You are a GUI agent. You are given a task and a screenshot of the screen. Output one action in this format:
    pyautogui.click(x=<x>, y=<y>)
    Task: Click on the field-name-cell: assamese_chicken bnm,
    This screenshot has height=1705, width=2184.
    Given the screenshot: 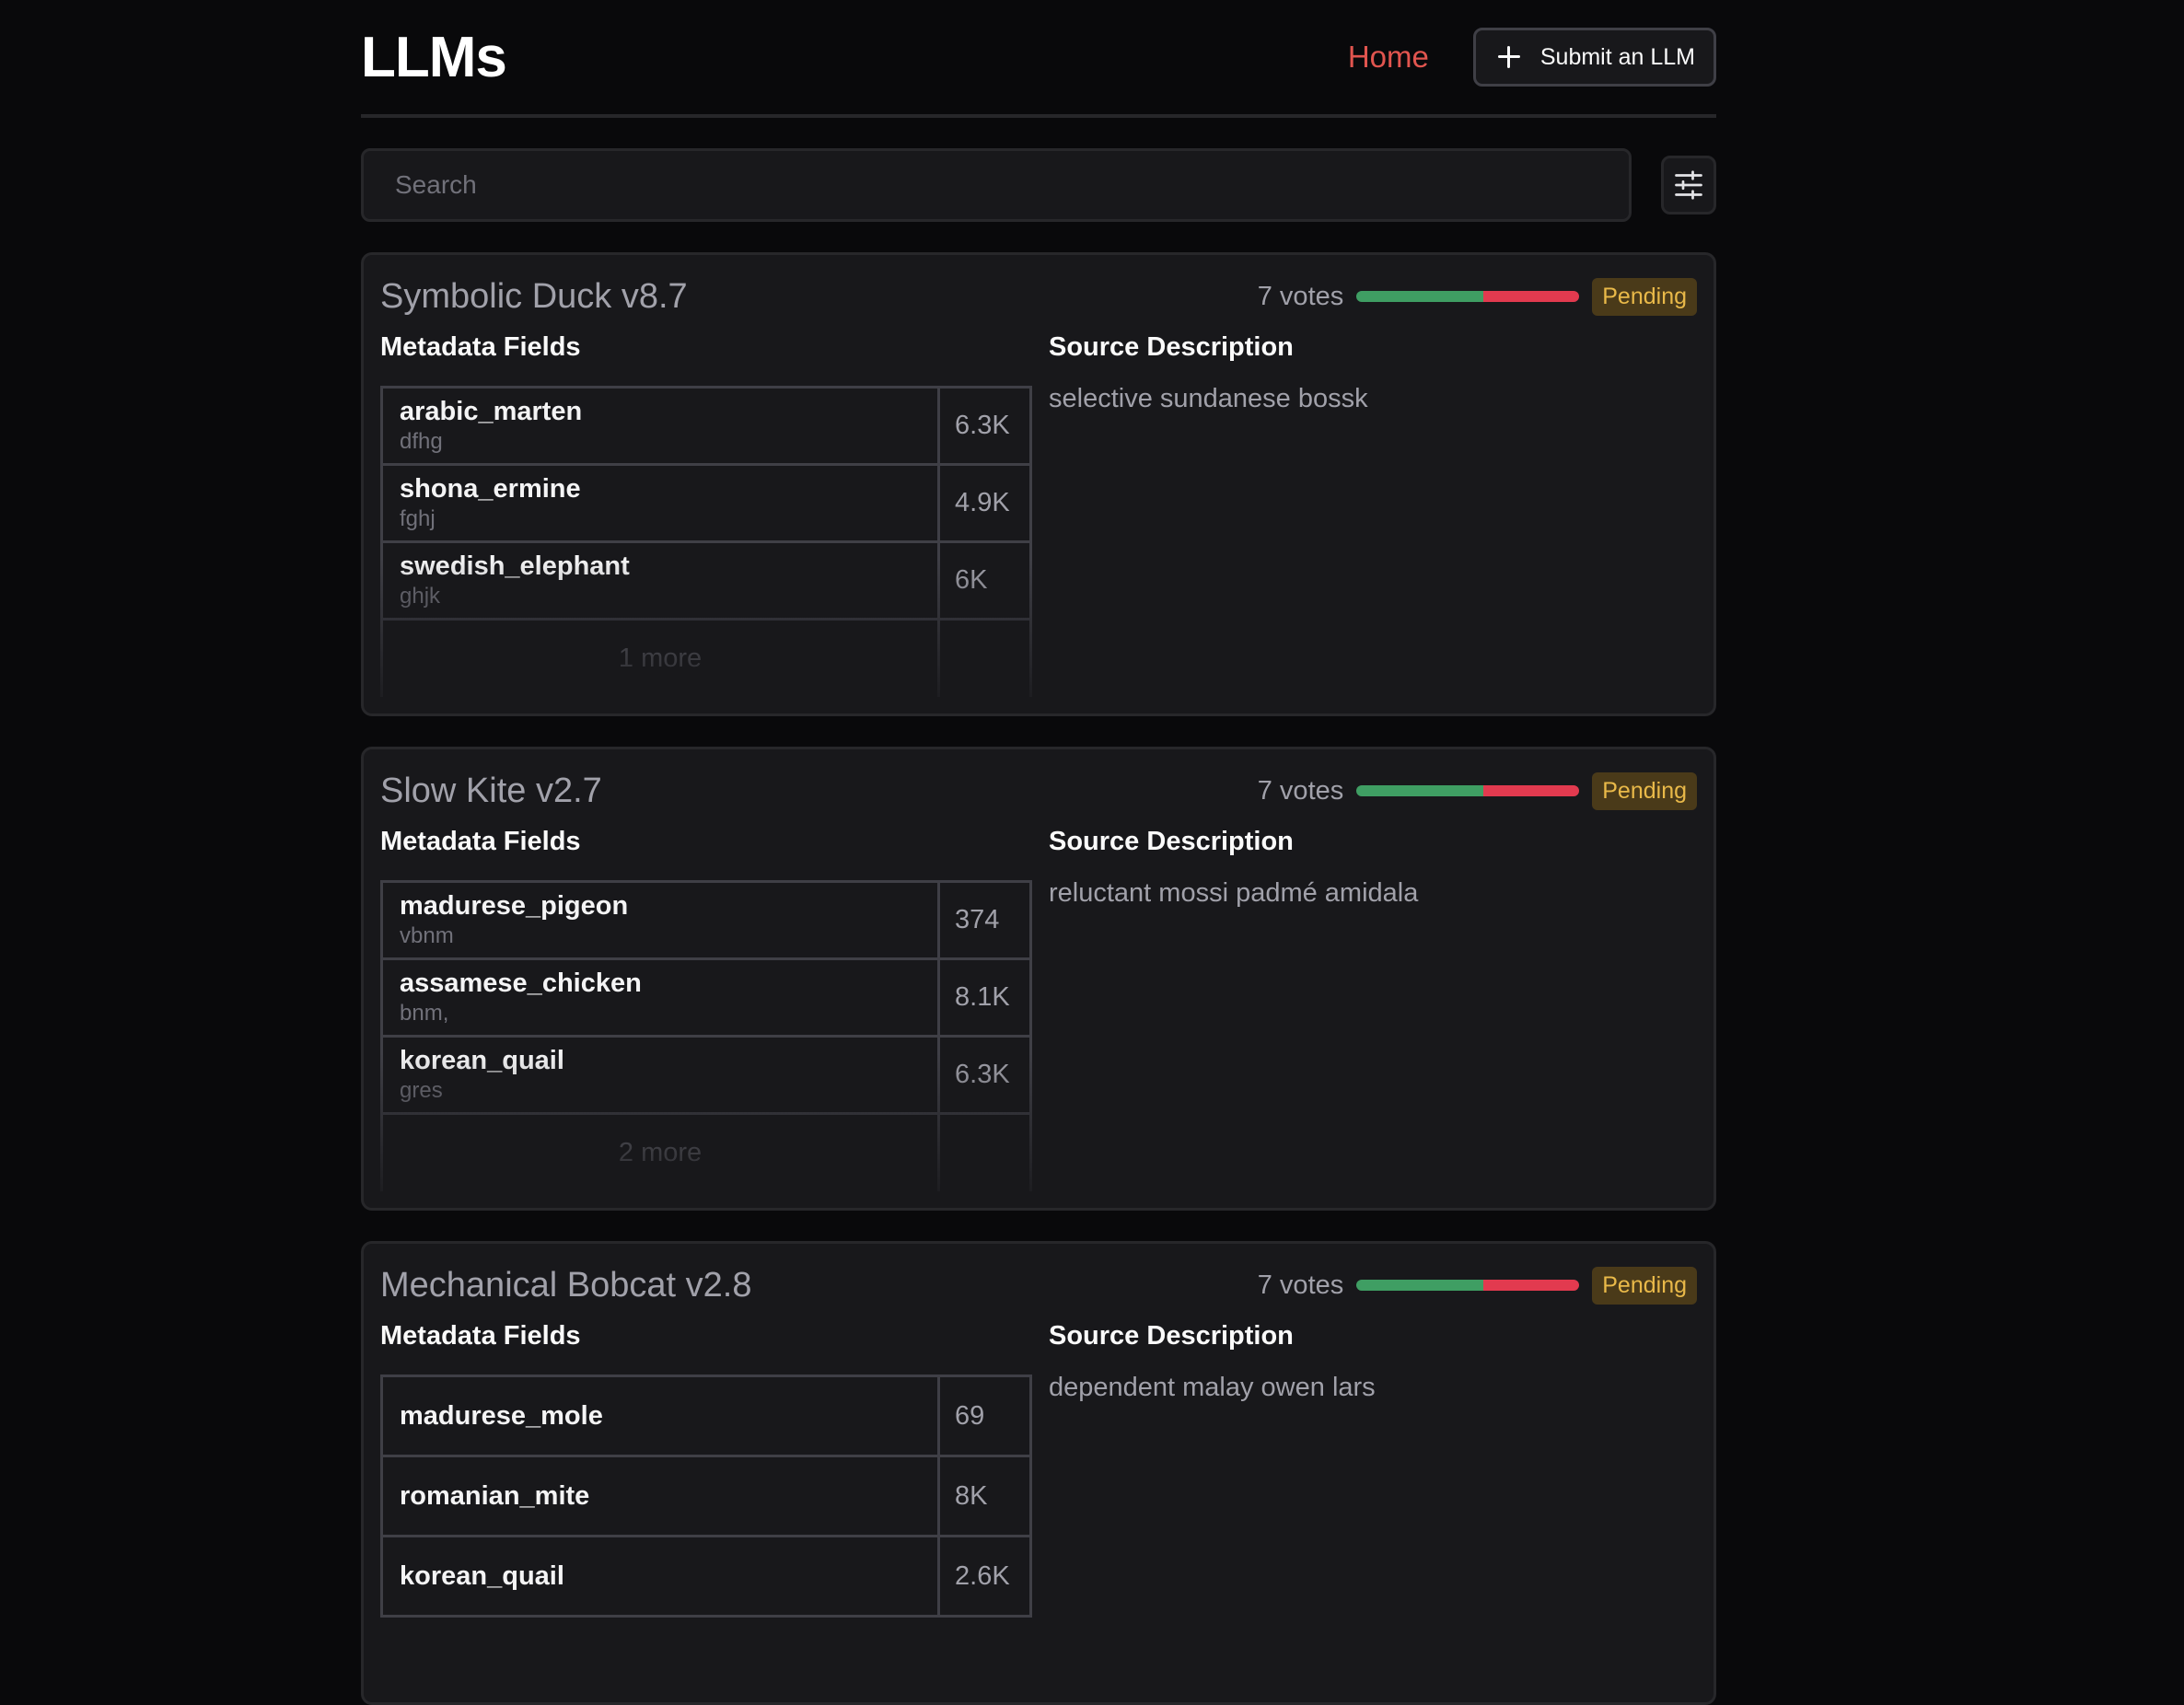 What is the action you would take?
    pyautogui.click(x=660, y=997)
    